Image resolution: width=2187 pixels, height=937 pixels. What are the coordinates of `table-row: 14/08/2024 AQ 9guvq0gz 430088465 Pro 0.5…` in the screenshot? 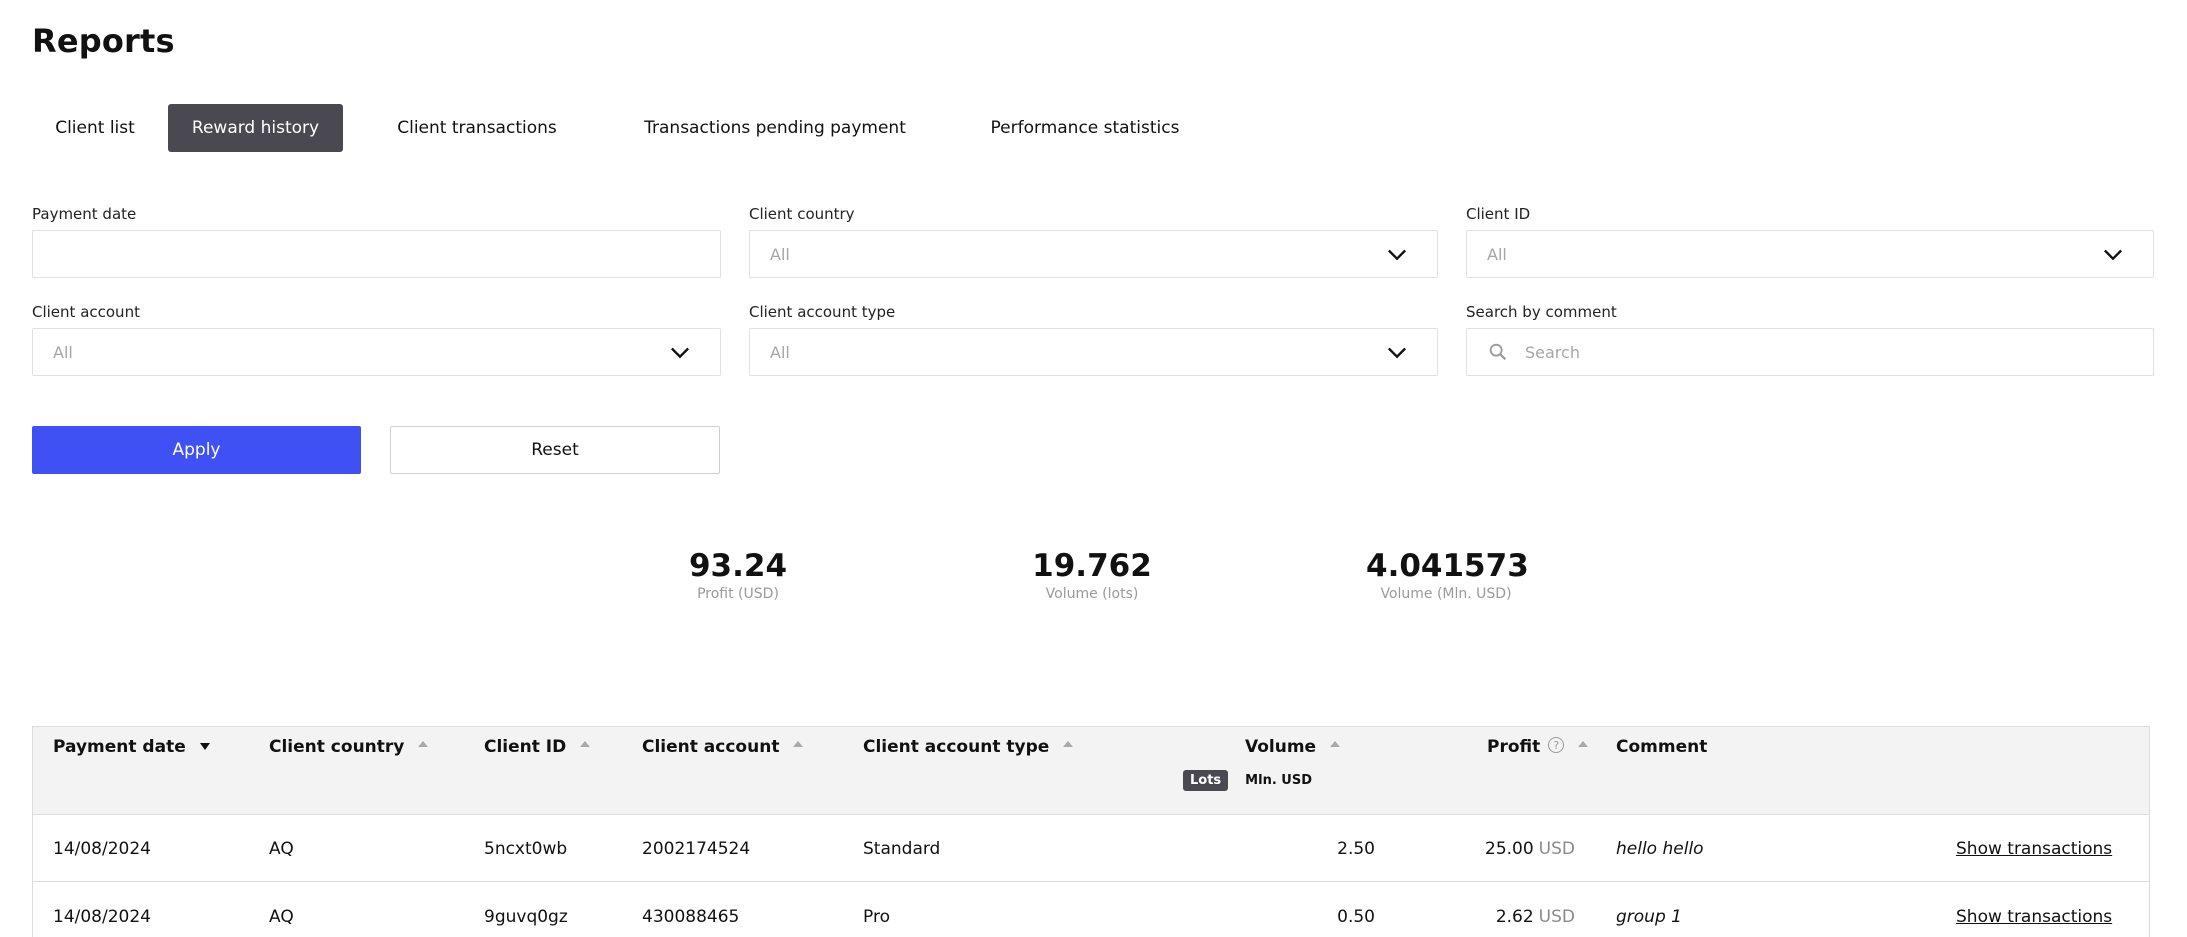 It's located at (1091, 910).